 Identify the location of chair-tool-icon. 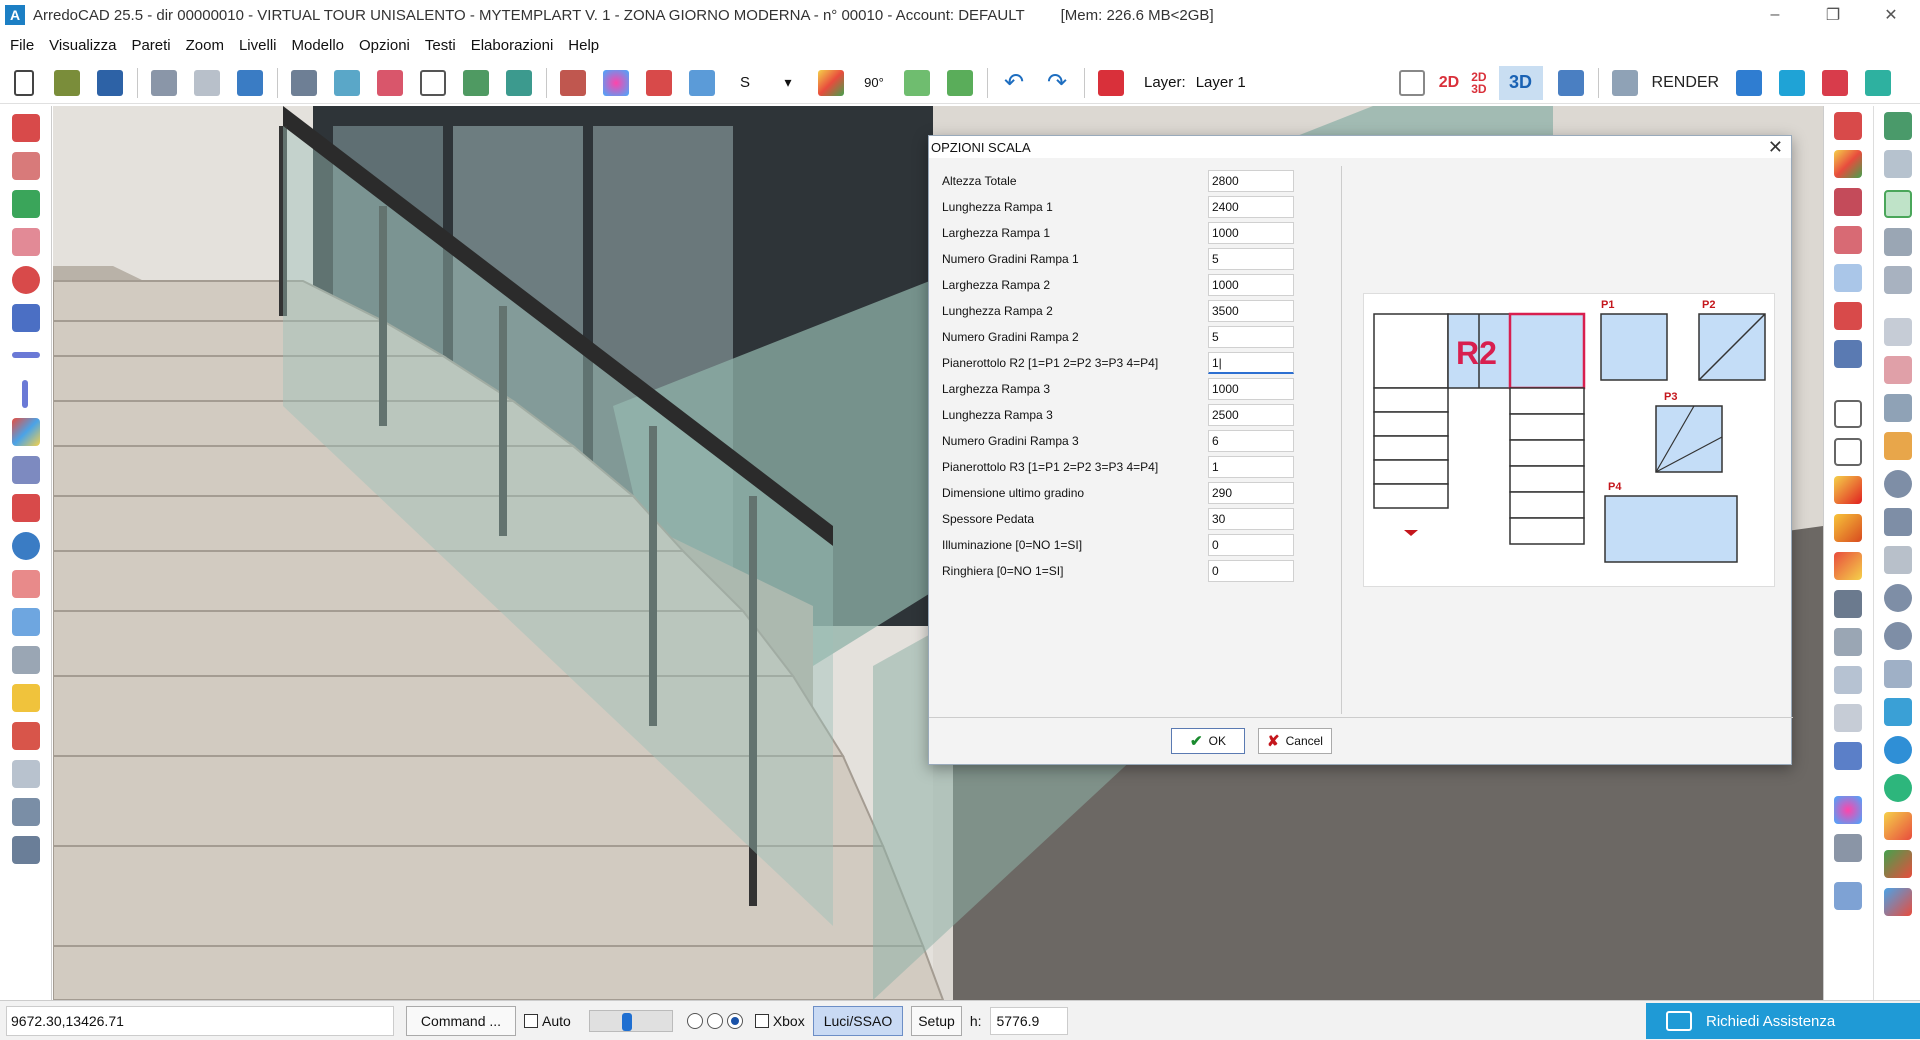
(1848, 240).